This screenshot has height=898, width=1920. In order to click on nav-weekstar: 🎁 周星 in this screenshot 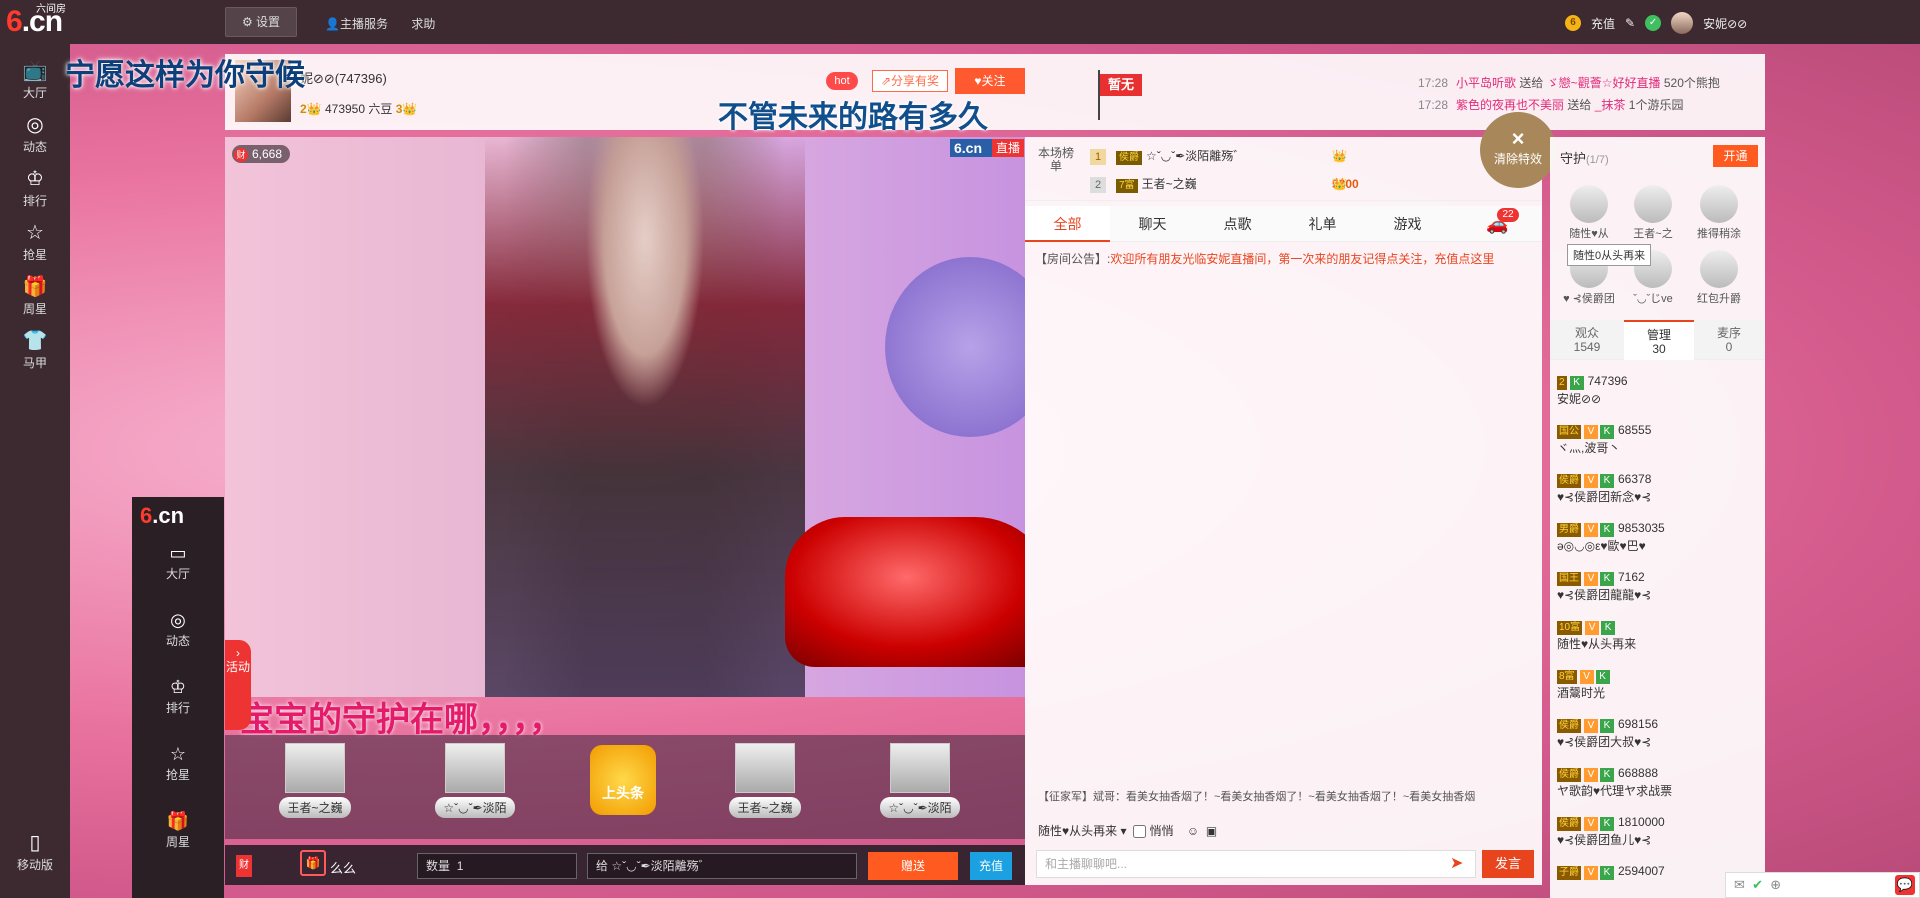, I will do `click(35, 302)`.